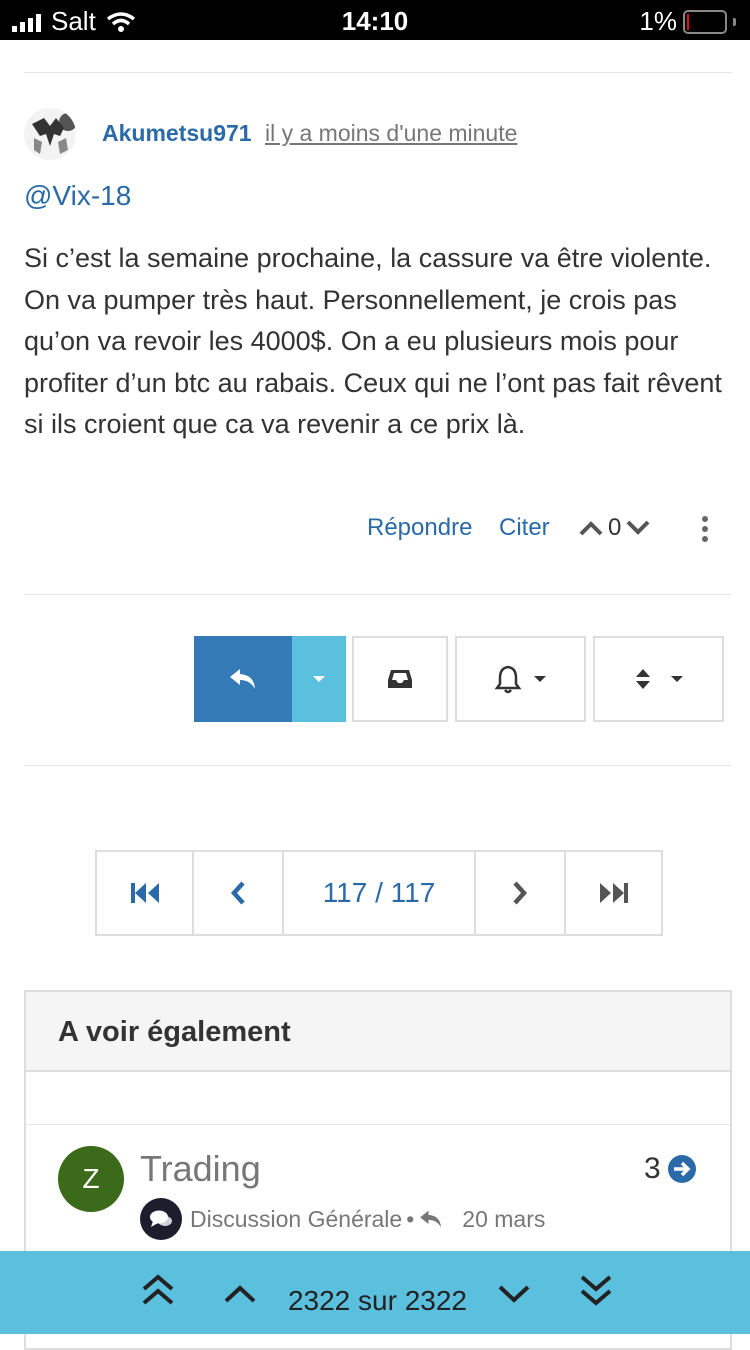 The height and width of the screenshot is (1350, 750). I want to click on upvote-icon, so click(591, 528).